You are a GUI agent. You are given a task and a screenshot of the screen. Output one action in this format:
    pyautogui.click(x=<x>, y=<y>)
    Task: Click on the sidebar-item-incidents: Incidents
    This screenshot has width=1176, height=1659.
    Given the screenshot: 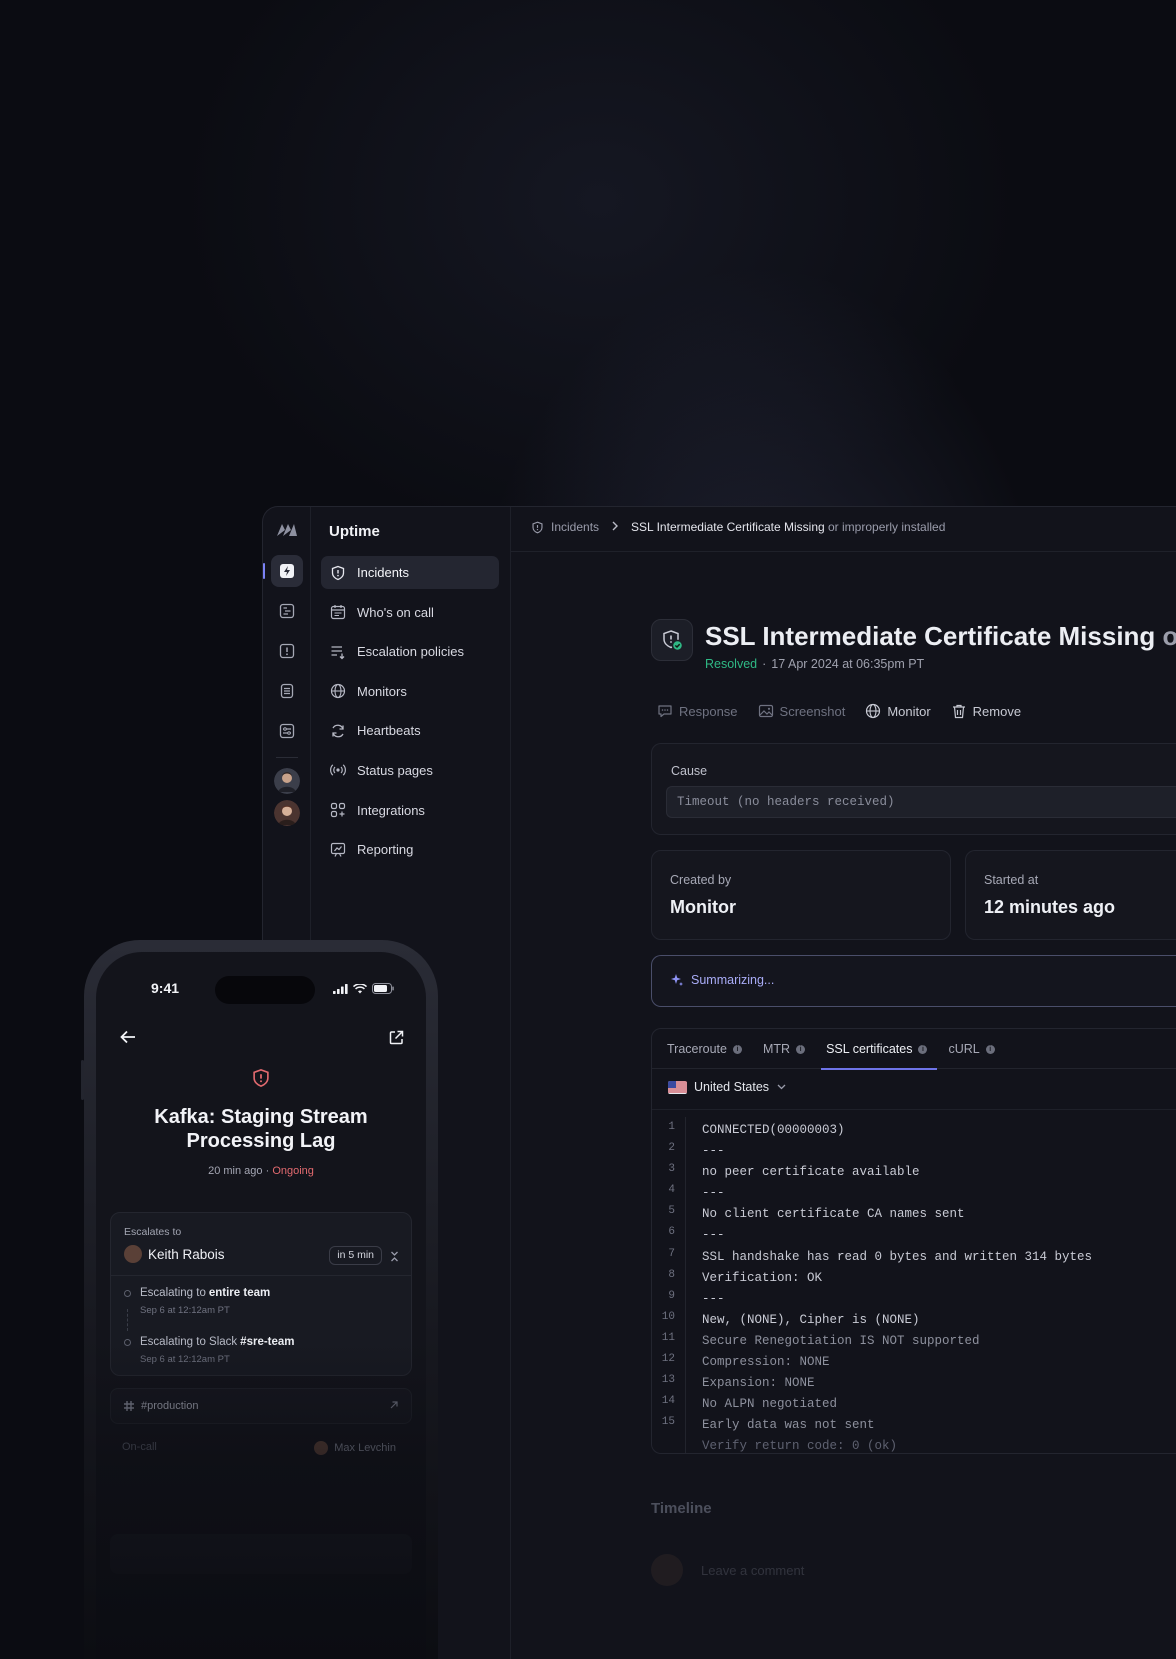 What is the action you would take?
    pyautogui.click(x=410, y=572)
    